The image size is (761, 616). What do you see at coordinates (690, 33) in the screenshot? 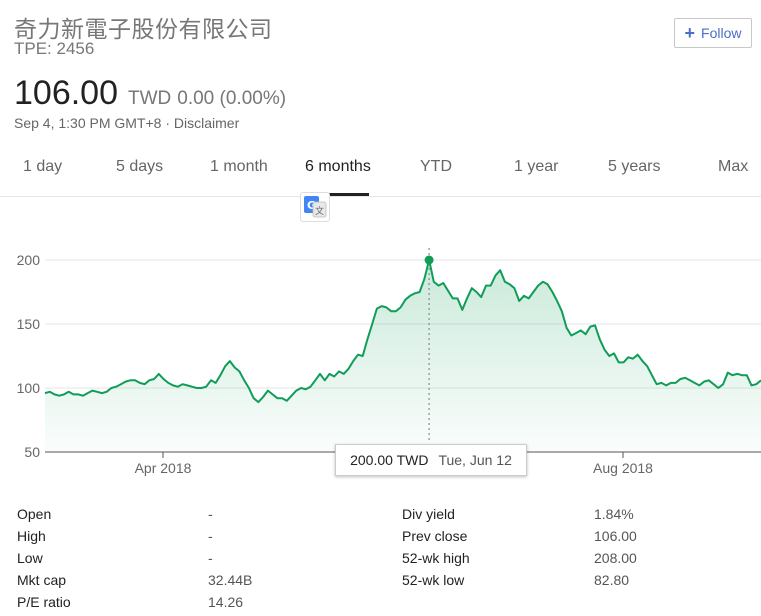
I see `plus-icon: +` at bounding box center [690, 33].